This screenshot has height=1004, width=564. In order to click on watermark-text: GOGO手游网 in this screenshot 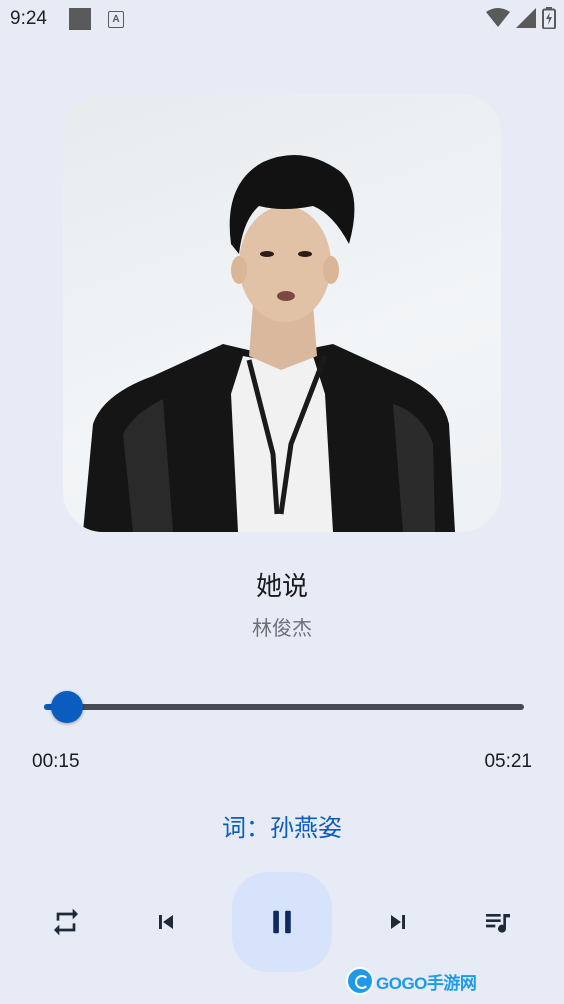, I will do `click(426, 983)`.